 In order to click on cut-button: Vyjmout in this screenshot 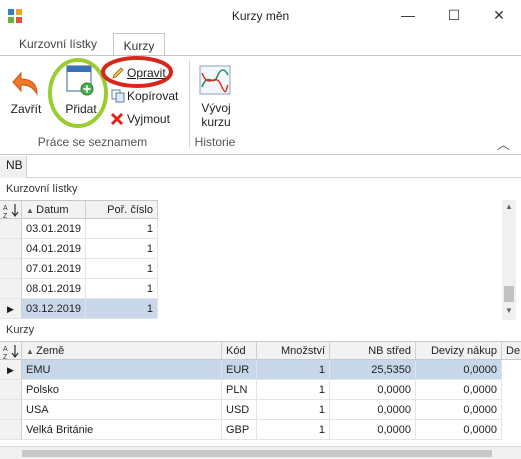, I will do `click(148, 119)`.